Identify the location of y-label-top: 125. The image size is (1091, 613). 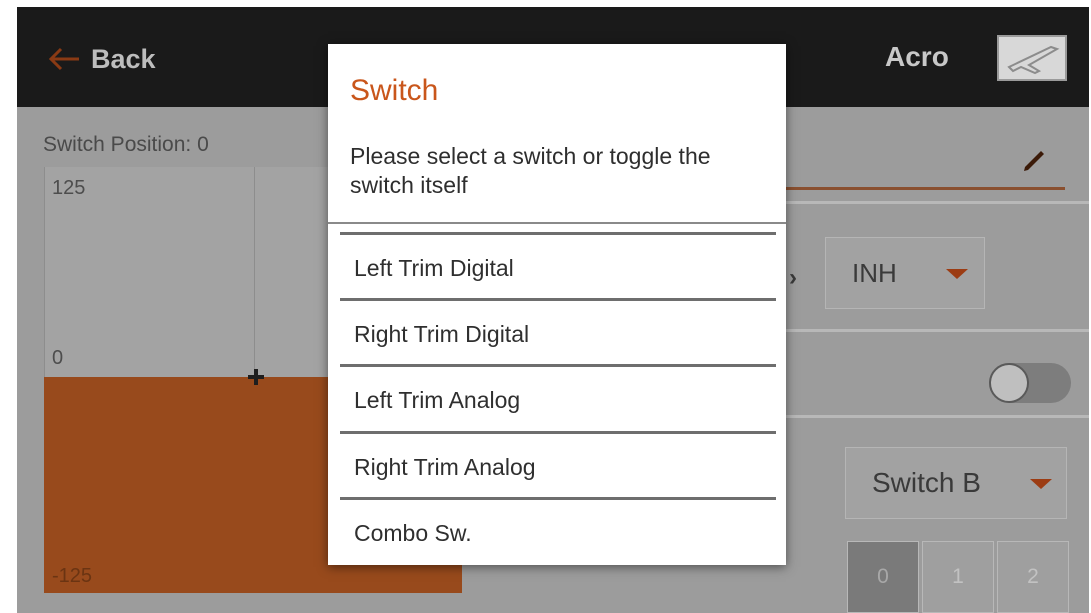
(69, 188).